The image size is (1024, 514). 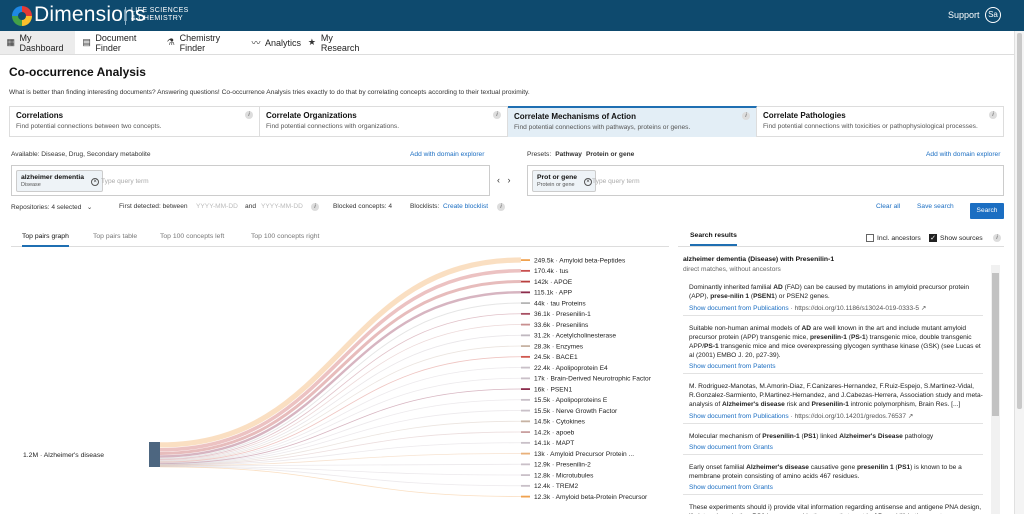 I want to click on query-chip-right: Prot or gene Protein or gene ×, so click(x=564, y=181).